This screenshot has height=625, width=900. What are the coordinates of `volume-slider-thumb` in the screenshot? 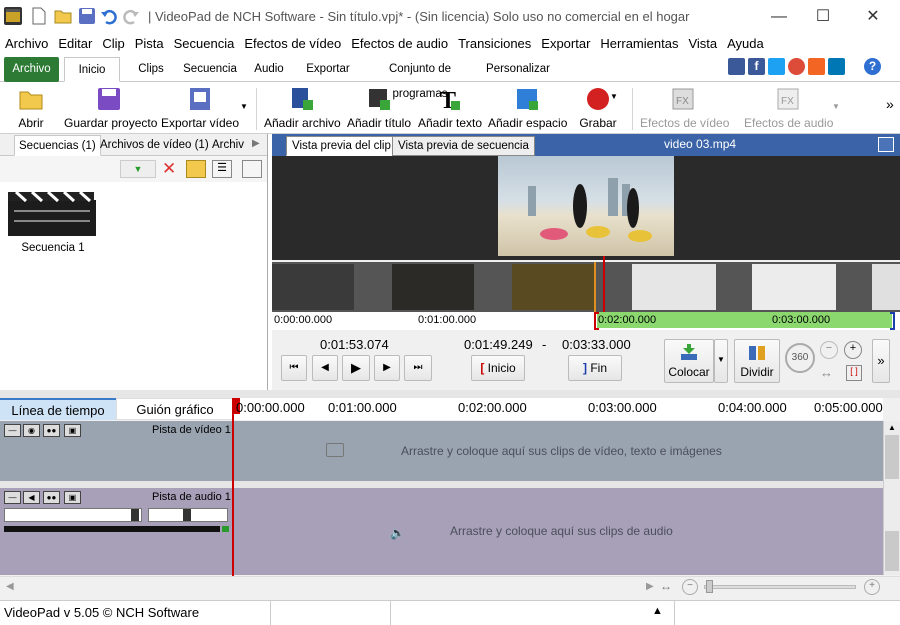 It's located at (135, 515).